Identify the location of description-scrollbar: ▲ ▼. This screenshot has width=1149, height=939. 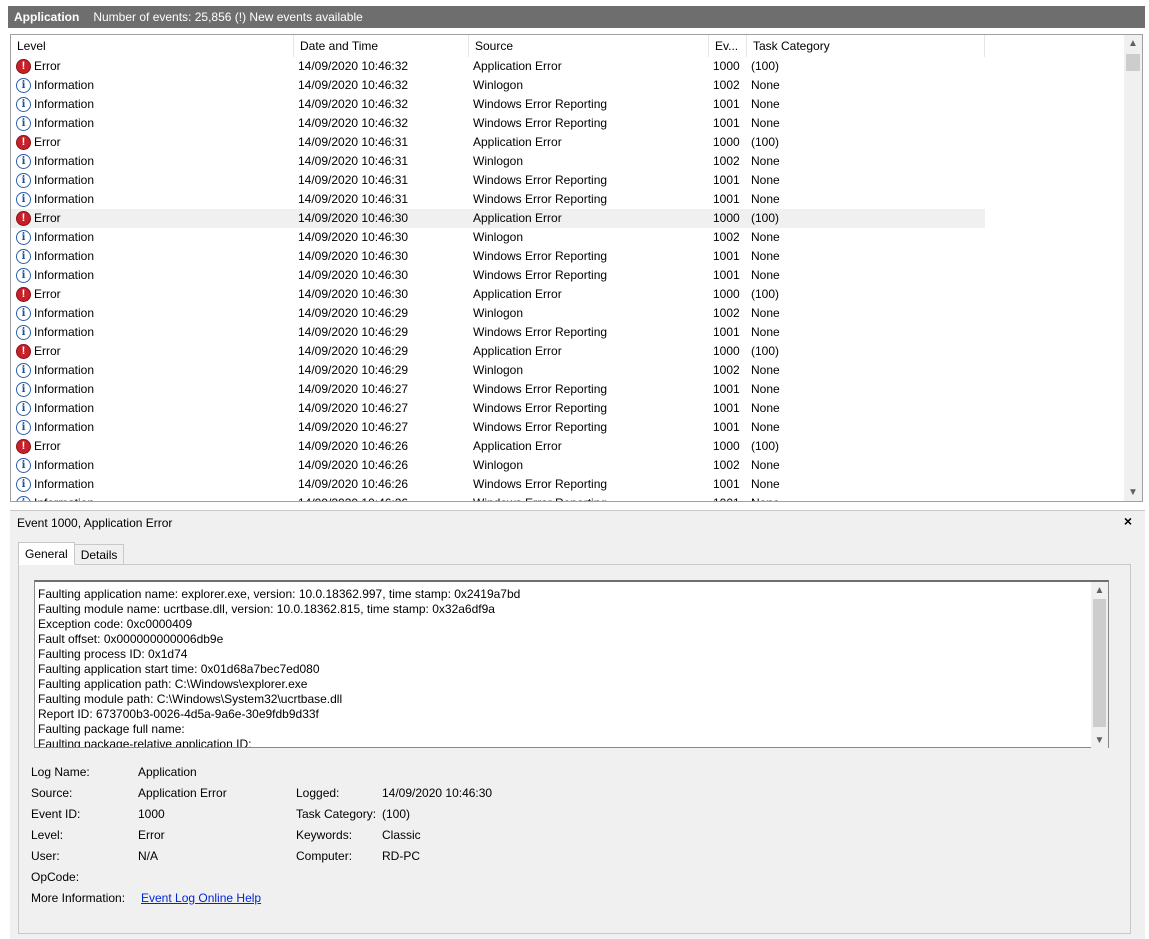
(1099, 665).